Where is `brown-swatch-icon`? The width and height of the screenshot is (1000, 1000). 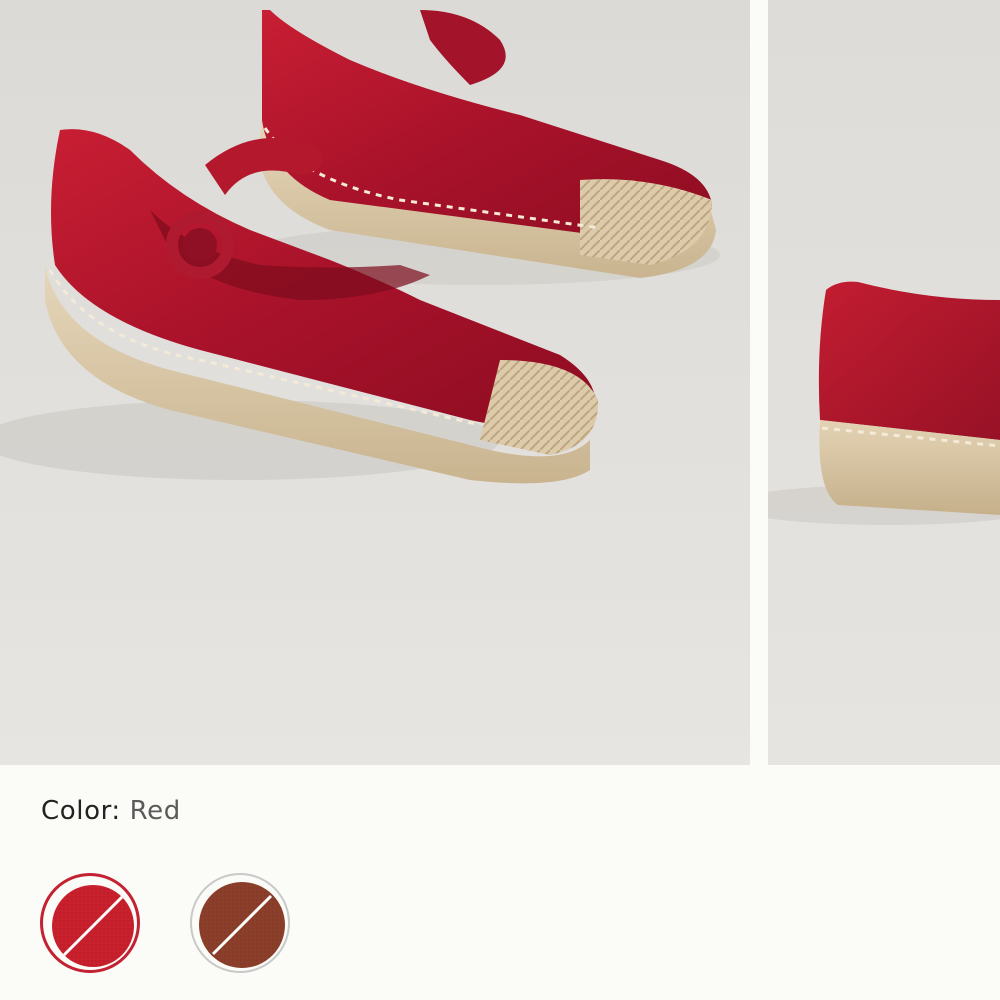 brown-swatch-icon is located at coordinates (242, 925).